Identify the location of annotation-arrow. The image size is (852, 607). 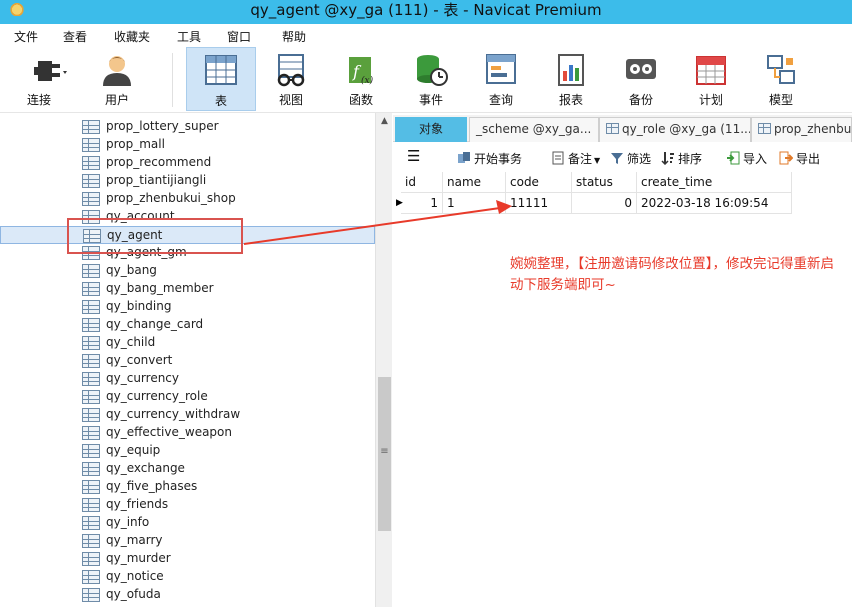
(377, 222).